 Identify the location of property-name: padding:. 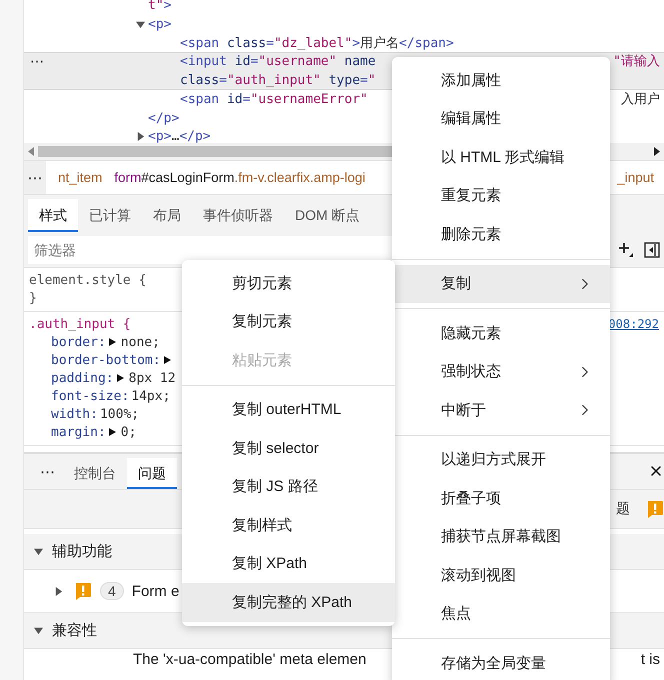
(82, 378).